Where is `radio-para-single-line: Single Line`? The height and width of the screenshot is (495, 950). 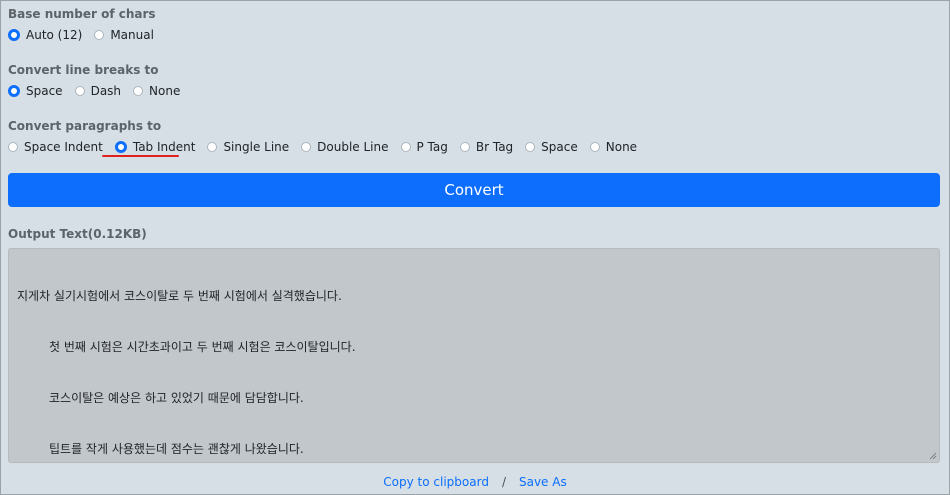
radio-para-single-line: Single Line is located at coordinates (248, 147).